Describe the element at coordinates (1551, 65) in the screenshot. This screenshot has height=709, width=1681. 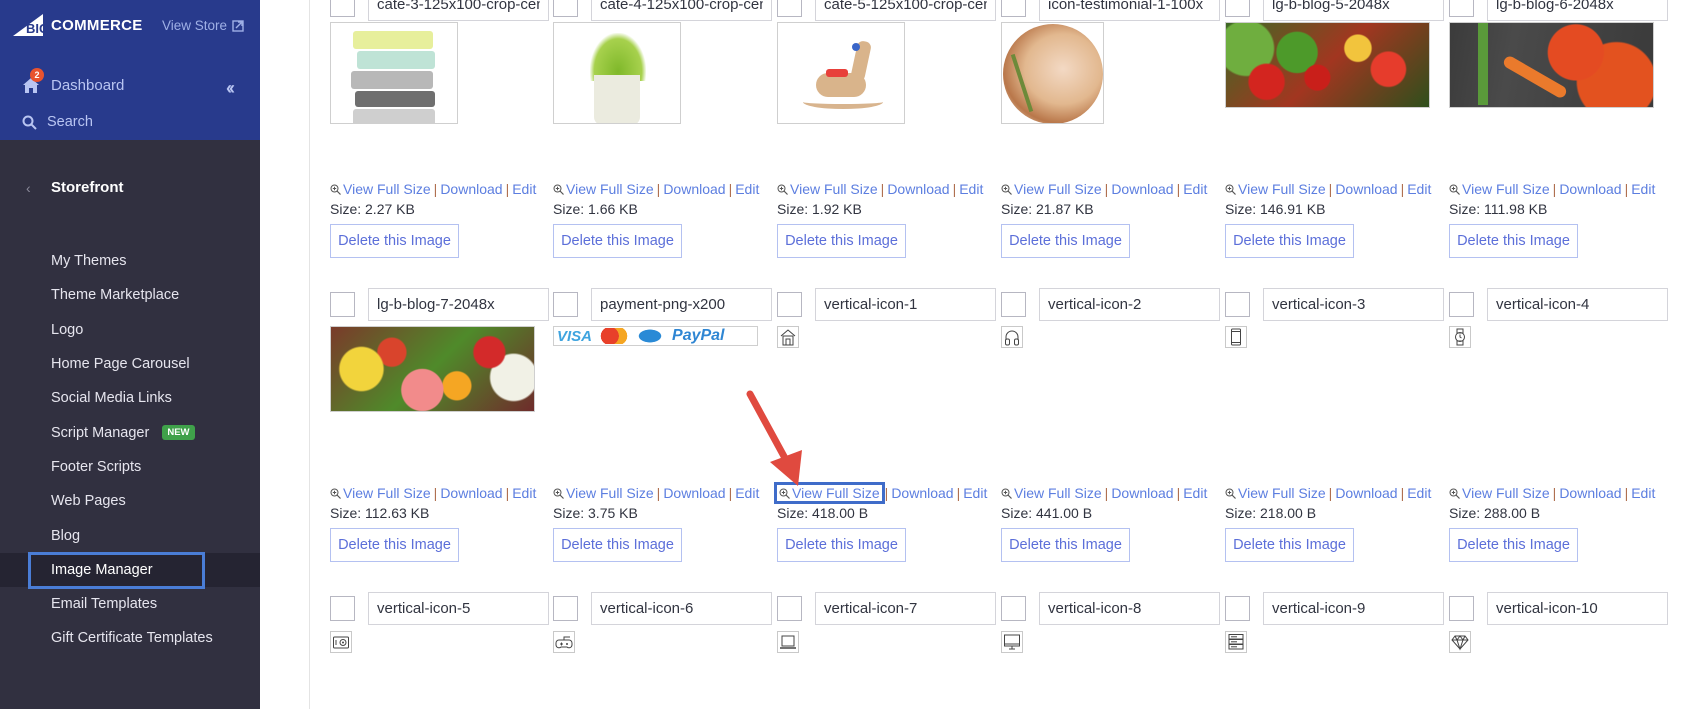
I see `carrots-tomatoes-thumbnail` at that location.